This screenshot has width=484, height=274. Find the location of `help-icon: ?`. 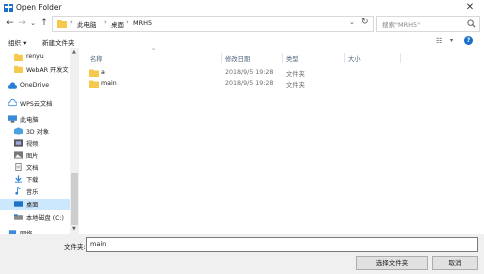

help-icon: ? is located at coordinates (468, 40).